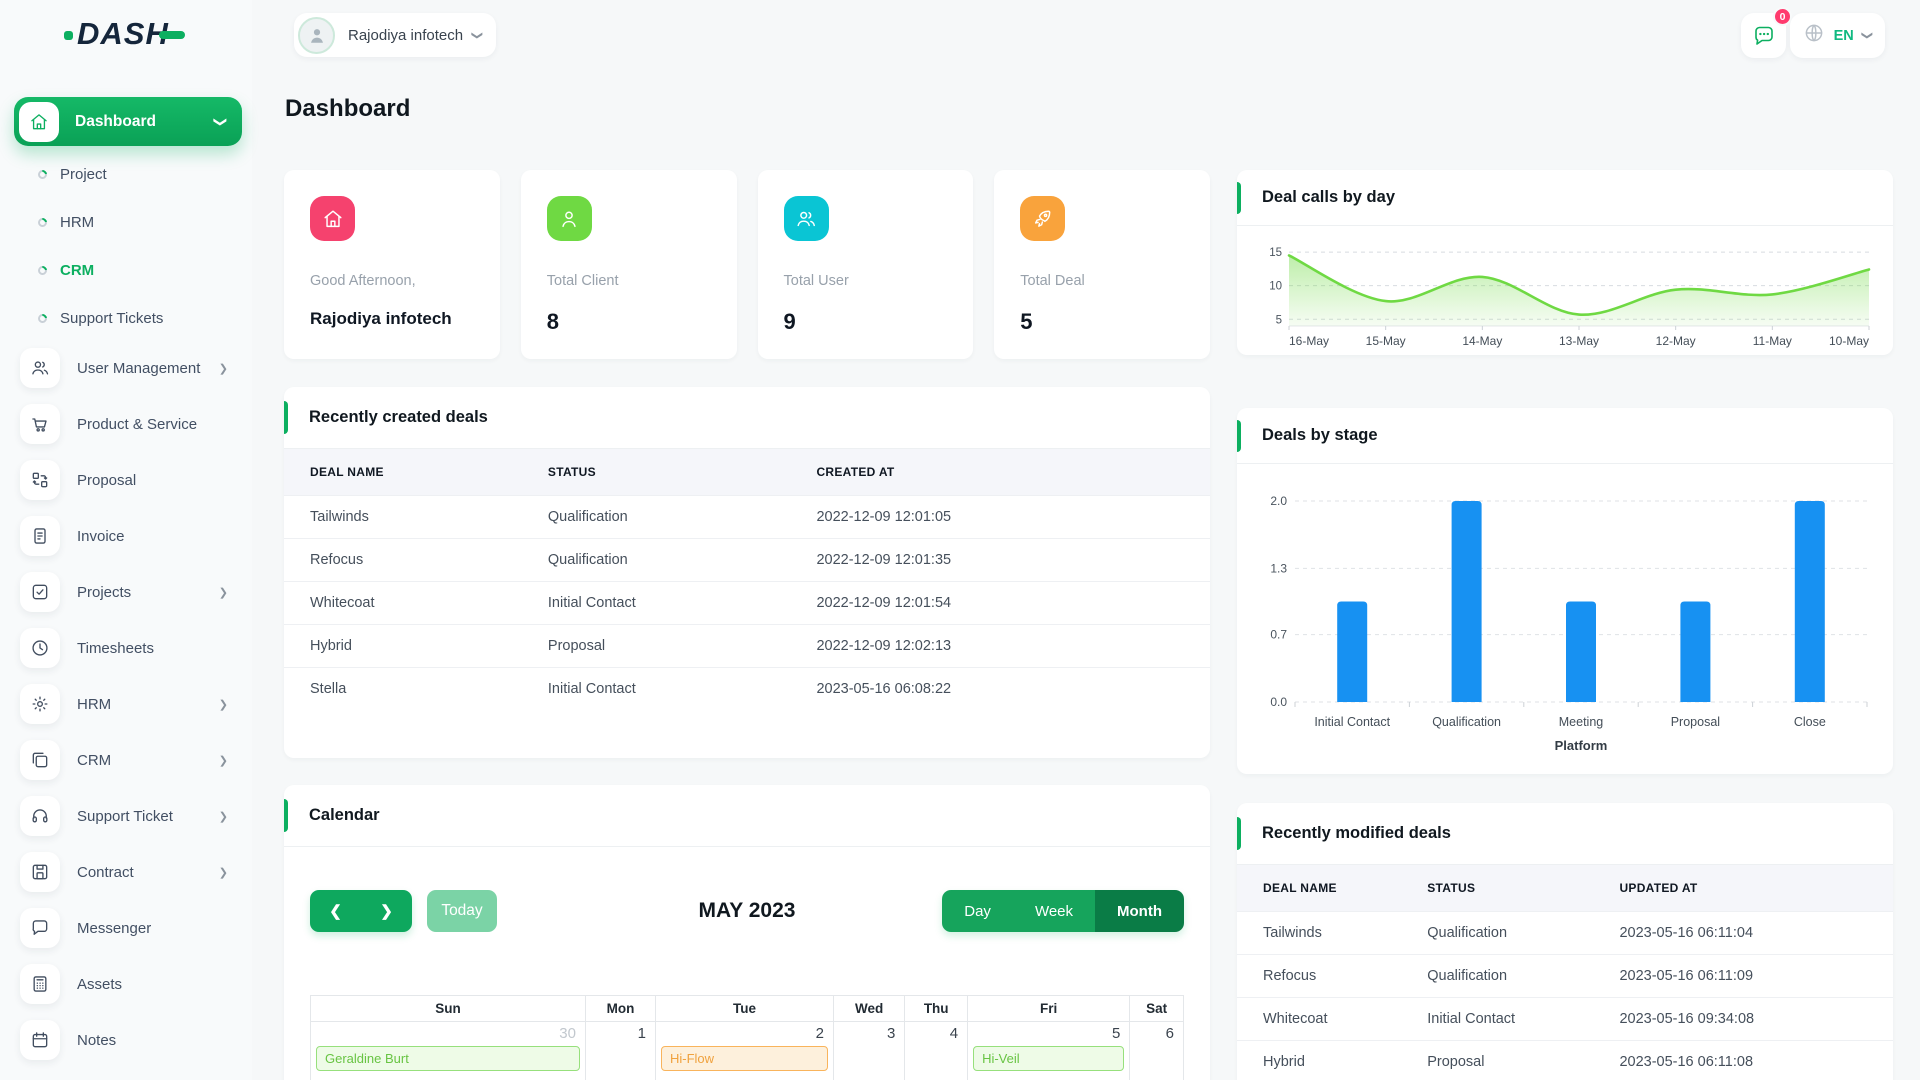  What do you see at coordinates (1565, 834) in the screenshot?
I see `card-header: Recently modified deals` at bounding box center [1565, 834].